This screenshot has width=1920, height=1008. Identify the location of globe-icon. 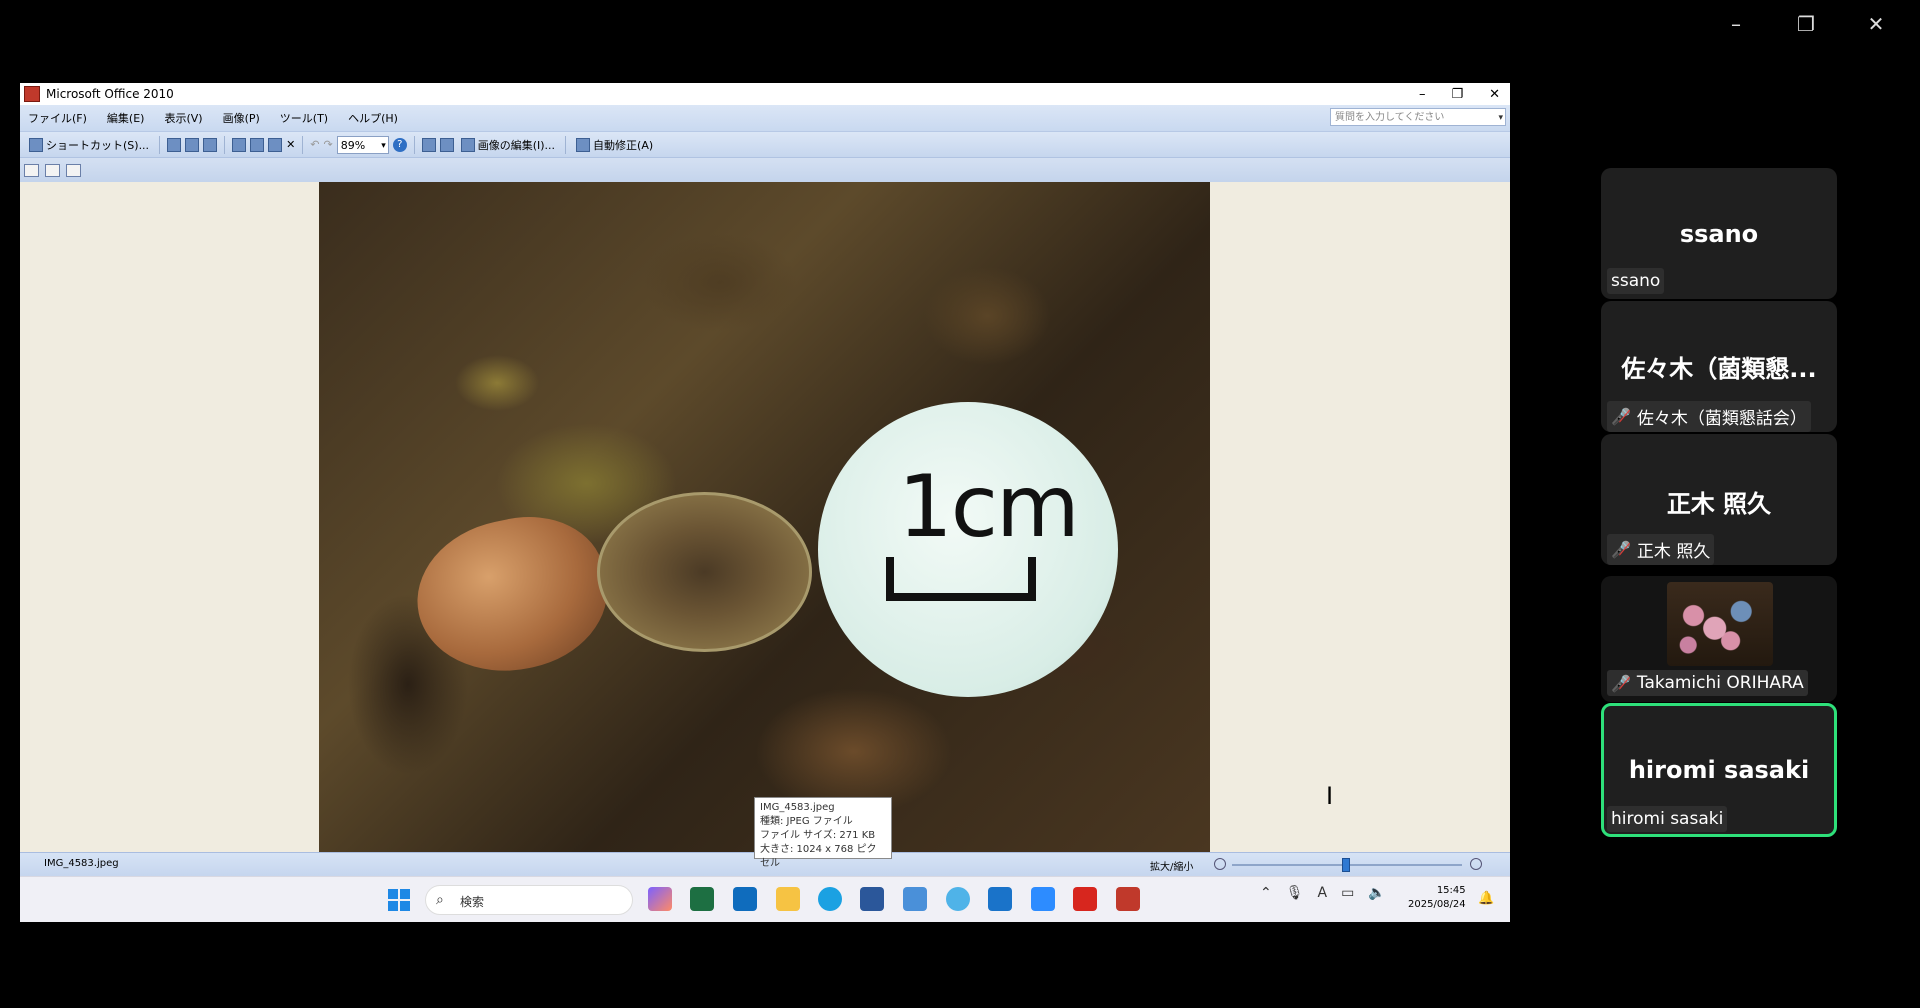
(958, 899).